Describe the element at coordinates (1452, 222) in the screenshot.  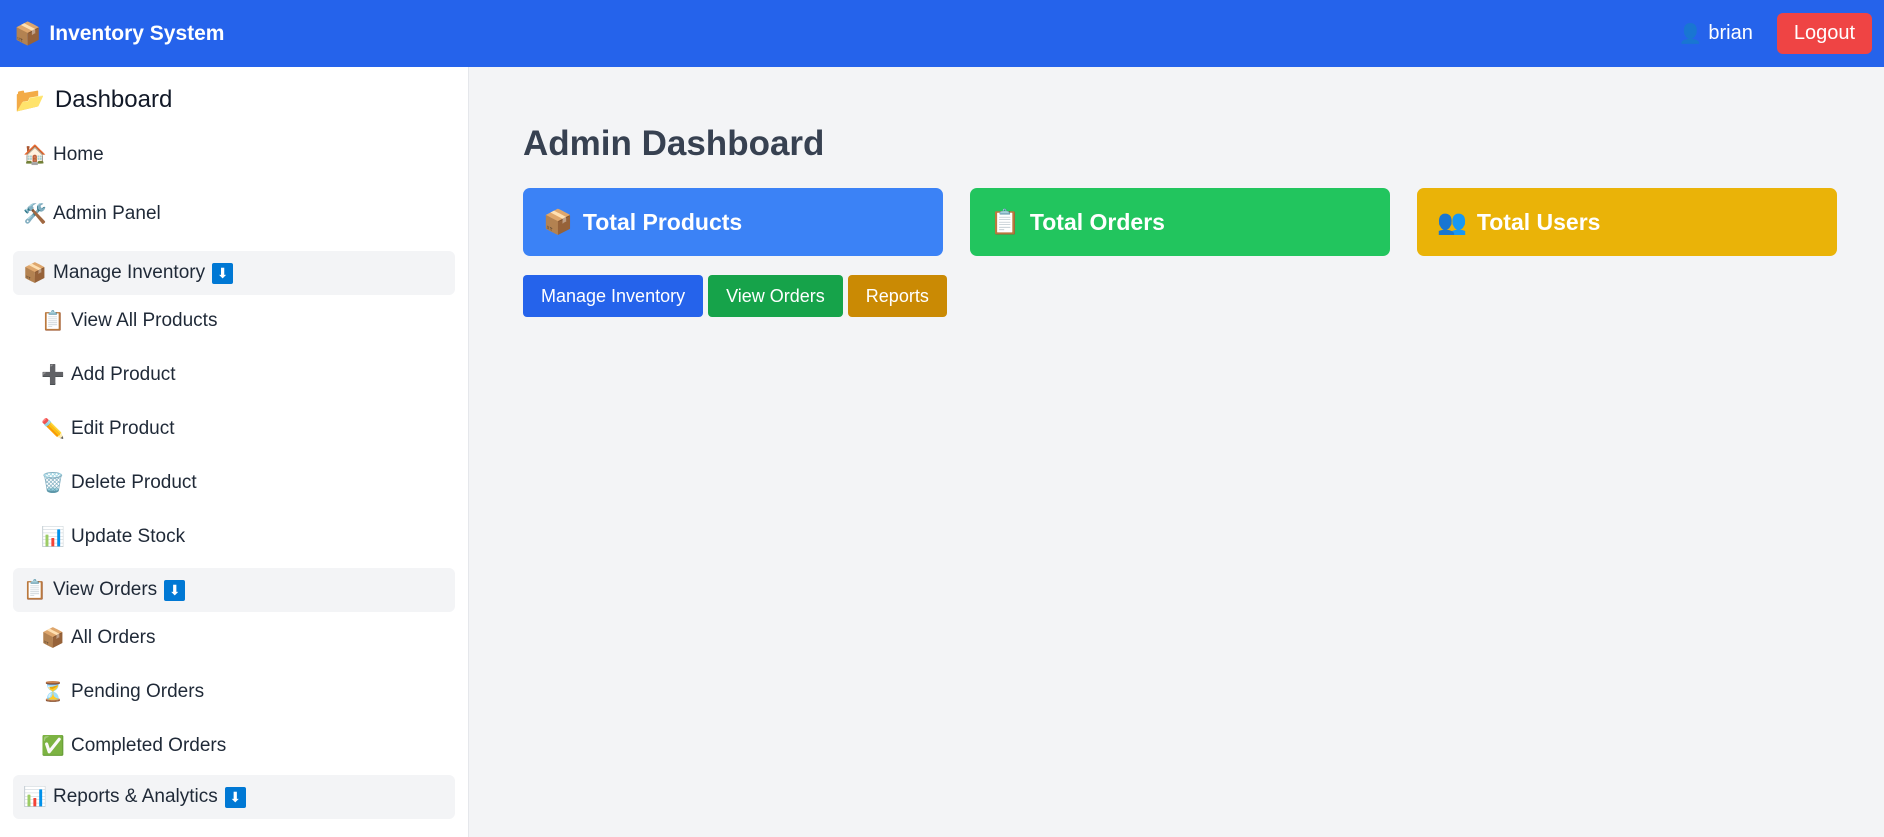
I see `users-icon: 👥` at that location.